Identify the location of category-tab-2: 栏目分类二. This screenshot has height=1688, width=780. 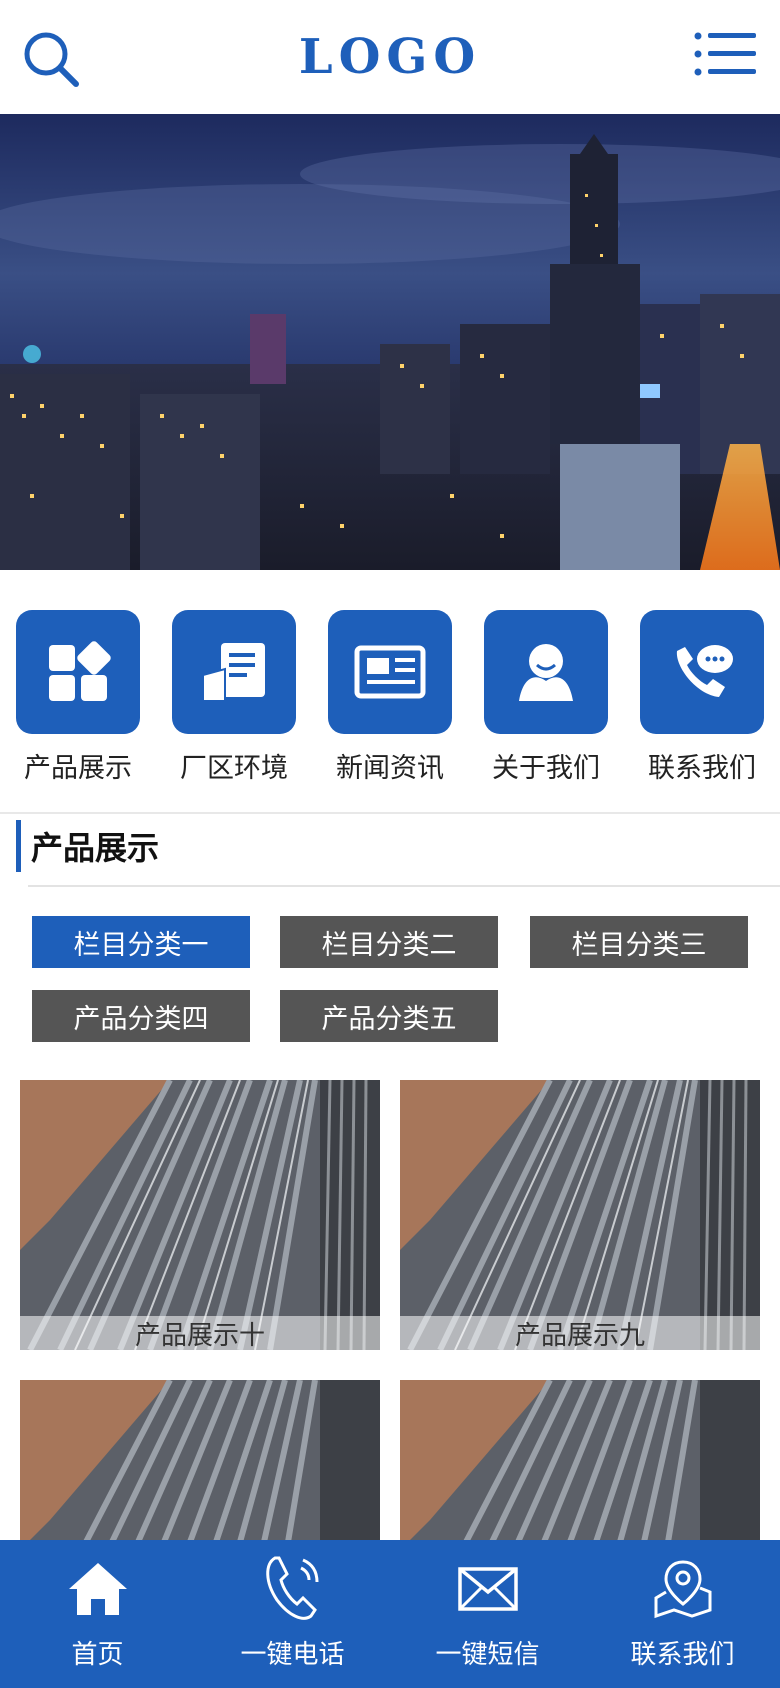
(389, 942).